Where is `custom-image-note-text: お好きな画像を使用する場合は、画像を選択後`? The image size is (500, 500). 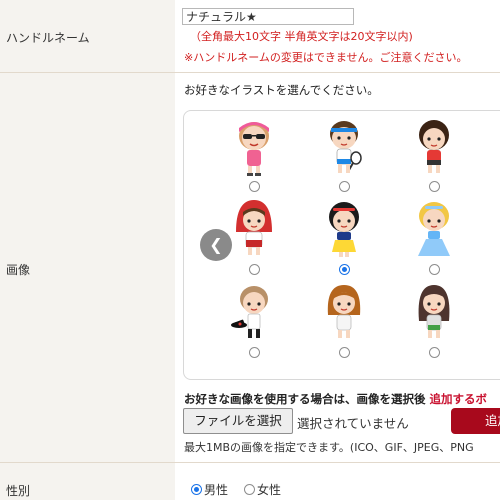
custom-image-note-text: お好きな画像を使用する場合は、画像を選択後 is located at coordinates (307, 399).